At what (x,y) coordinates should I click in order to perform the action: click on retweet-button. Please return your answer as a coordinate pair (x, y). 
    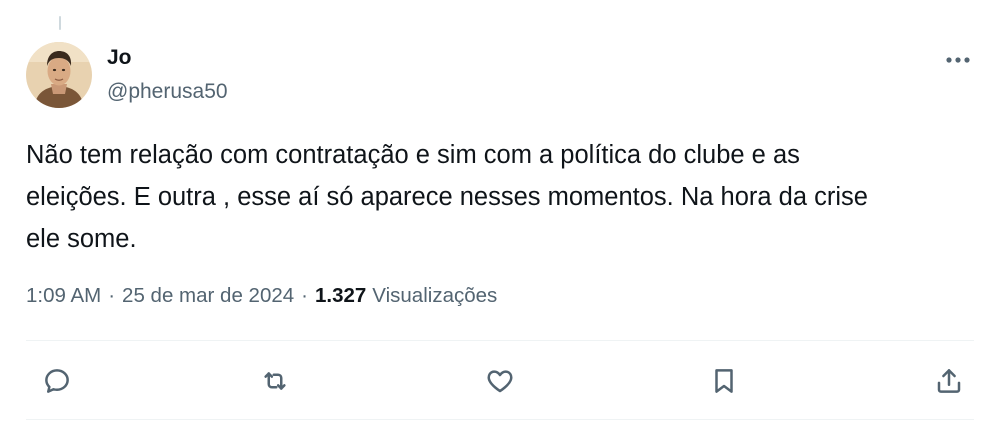
    Looking at the image, I should click on (275, 381).